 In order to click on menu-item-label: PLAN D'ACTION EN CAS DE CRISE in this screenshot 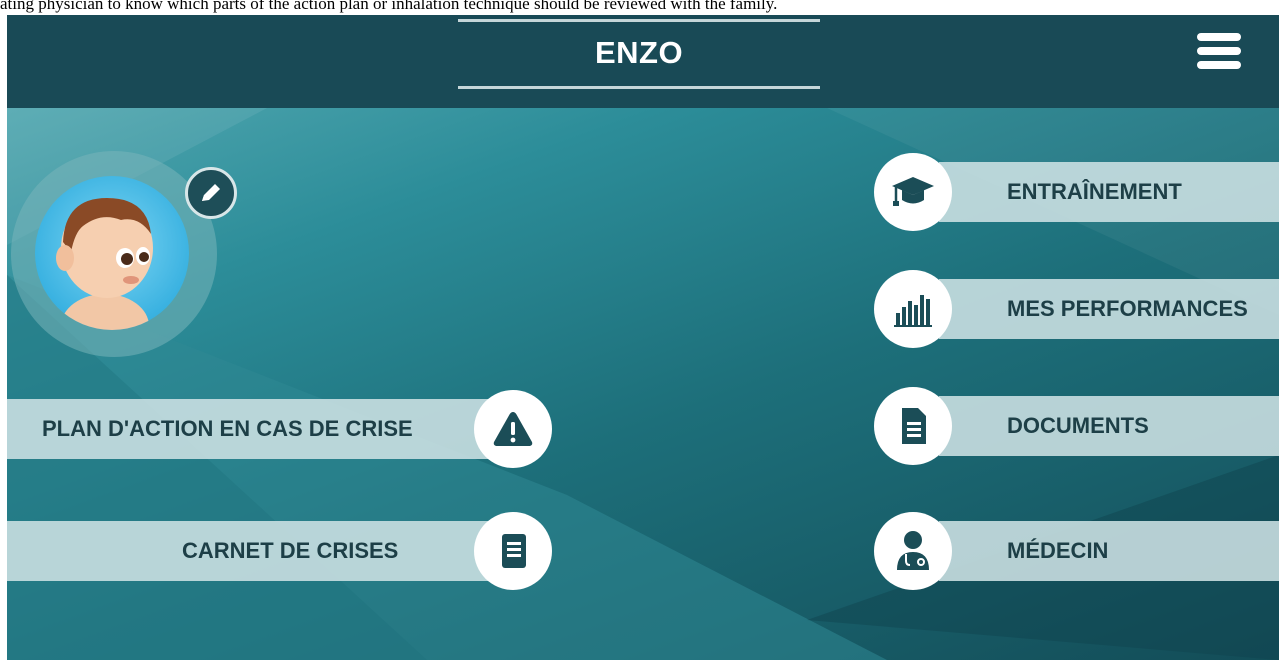, I will do `click(227, 428)`.